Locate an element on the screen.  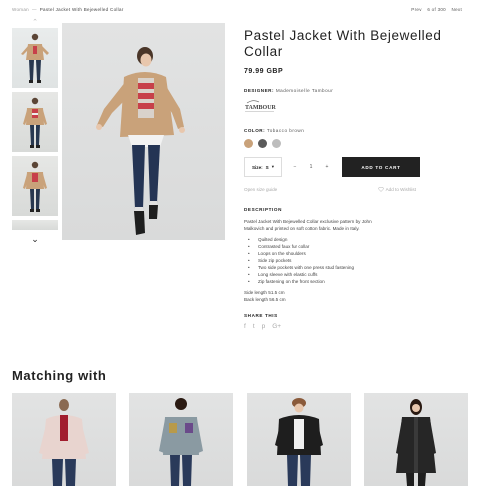
feature-item: Quilted design is located at coordinates (360, 239).